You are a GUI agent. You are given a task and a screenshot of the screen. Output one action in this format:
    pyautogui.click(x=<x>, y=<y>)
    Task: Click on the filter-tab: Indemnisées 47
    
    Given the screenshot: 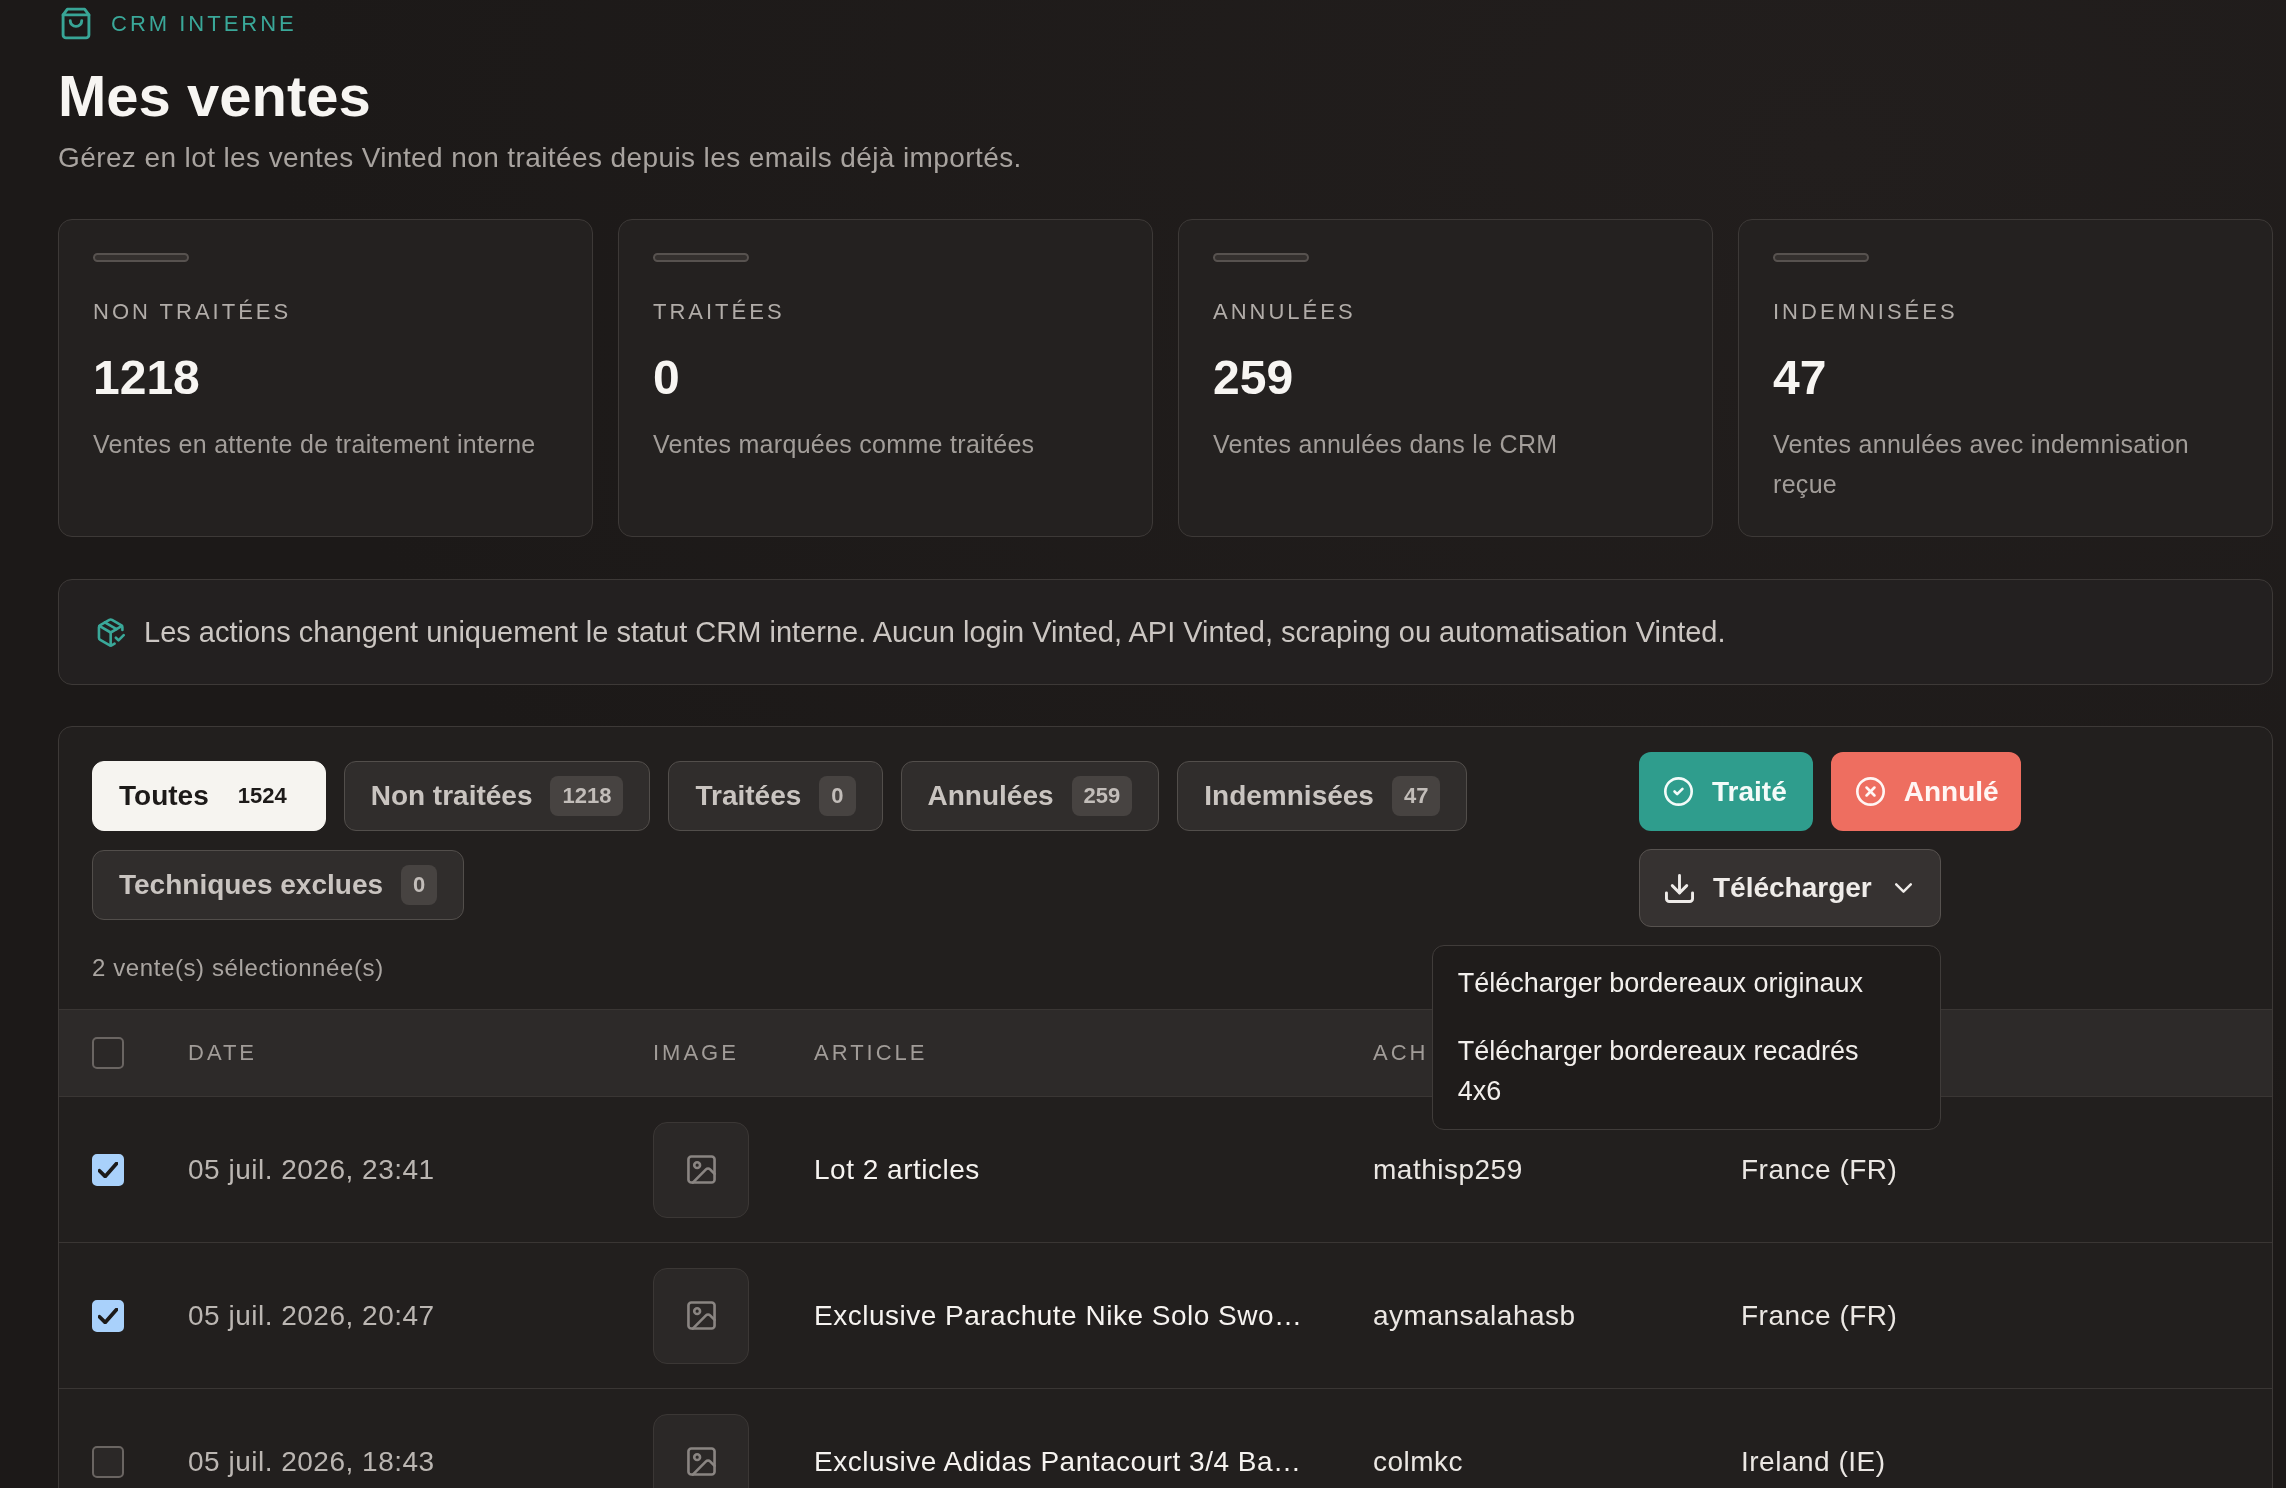 What is the action you would take?
    pyautogui.click(x=1322, y=796)
    